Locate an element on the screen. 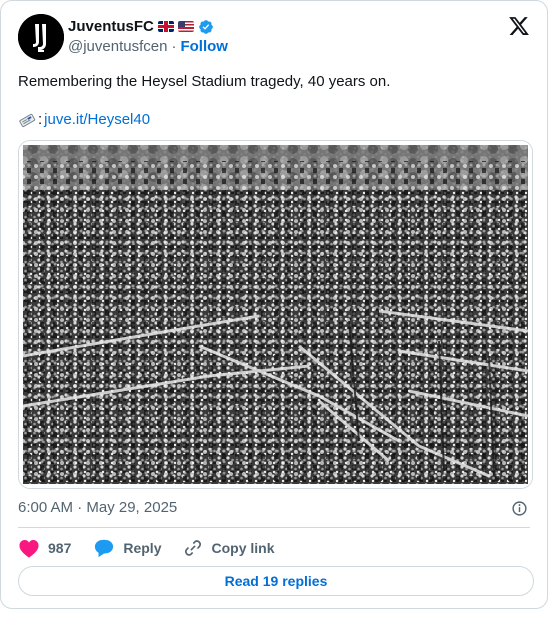  avatar is located at coordinates (41, 37).